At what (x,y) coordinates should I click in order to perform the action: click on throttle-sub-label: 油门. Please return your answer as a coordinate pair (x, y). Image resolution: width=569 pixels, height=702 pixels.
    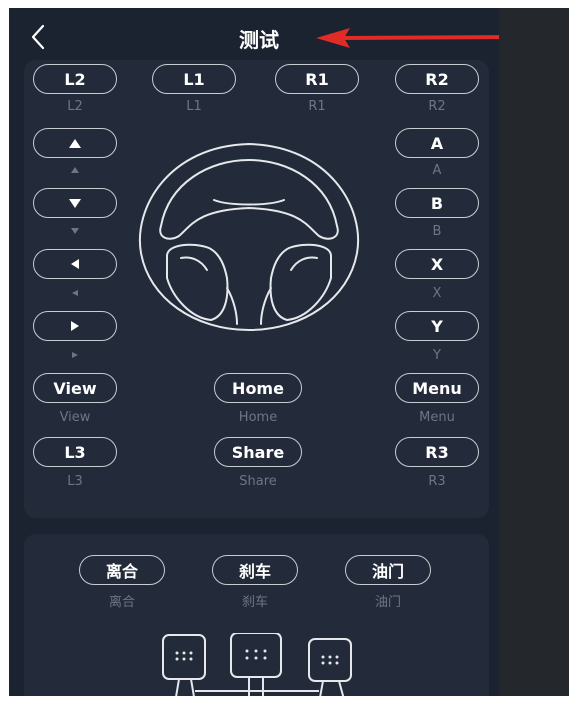
    Looking at the image, I should click on (387, 602).